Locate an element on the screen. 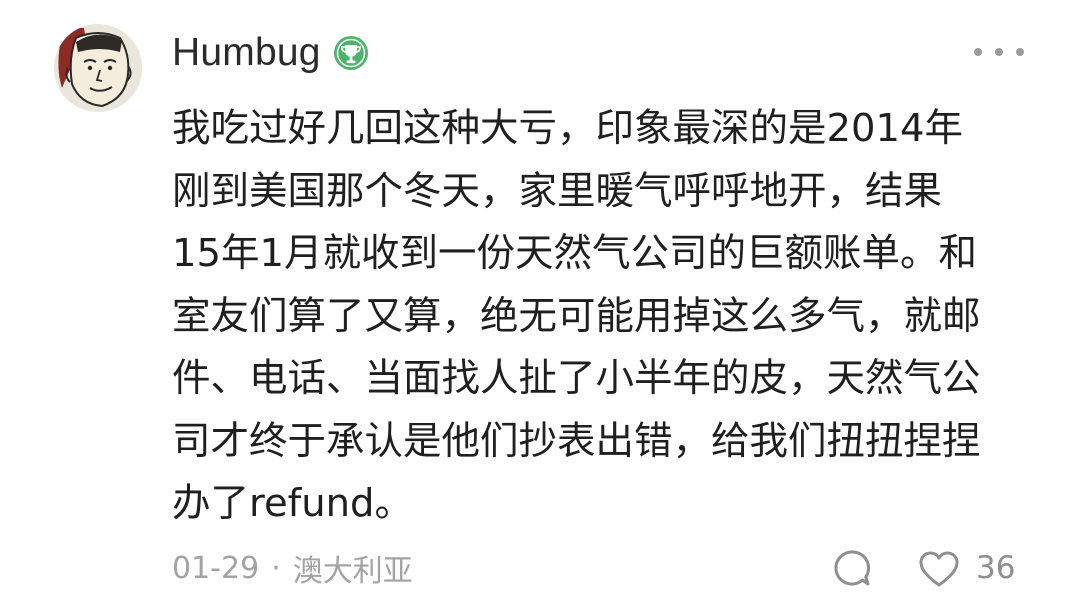 This screenshot has height=610, width=1080. comment-date: 01-29 is located at coordinates (216, 568).